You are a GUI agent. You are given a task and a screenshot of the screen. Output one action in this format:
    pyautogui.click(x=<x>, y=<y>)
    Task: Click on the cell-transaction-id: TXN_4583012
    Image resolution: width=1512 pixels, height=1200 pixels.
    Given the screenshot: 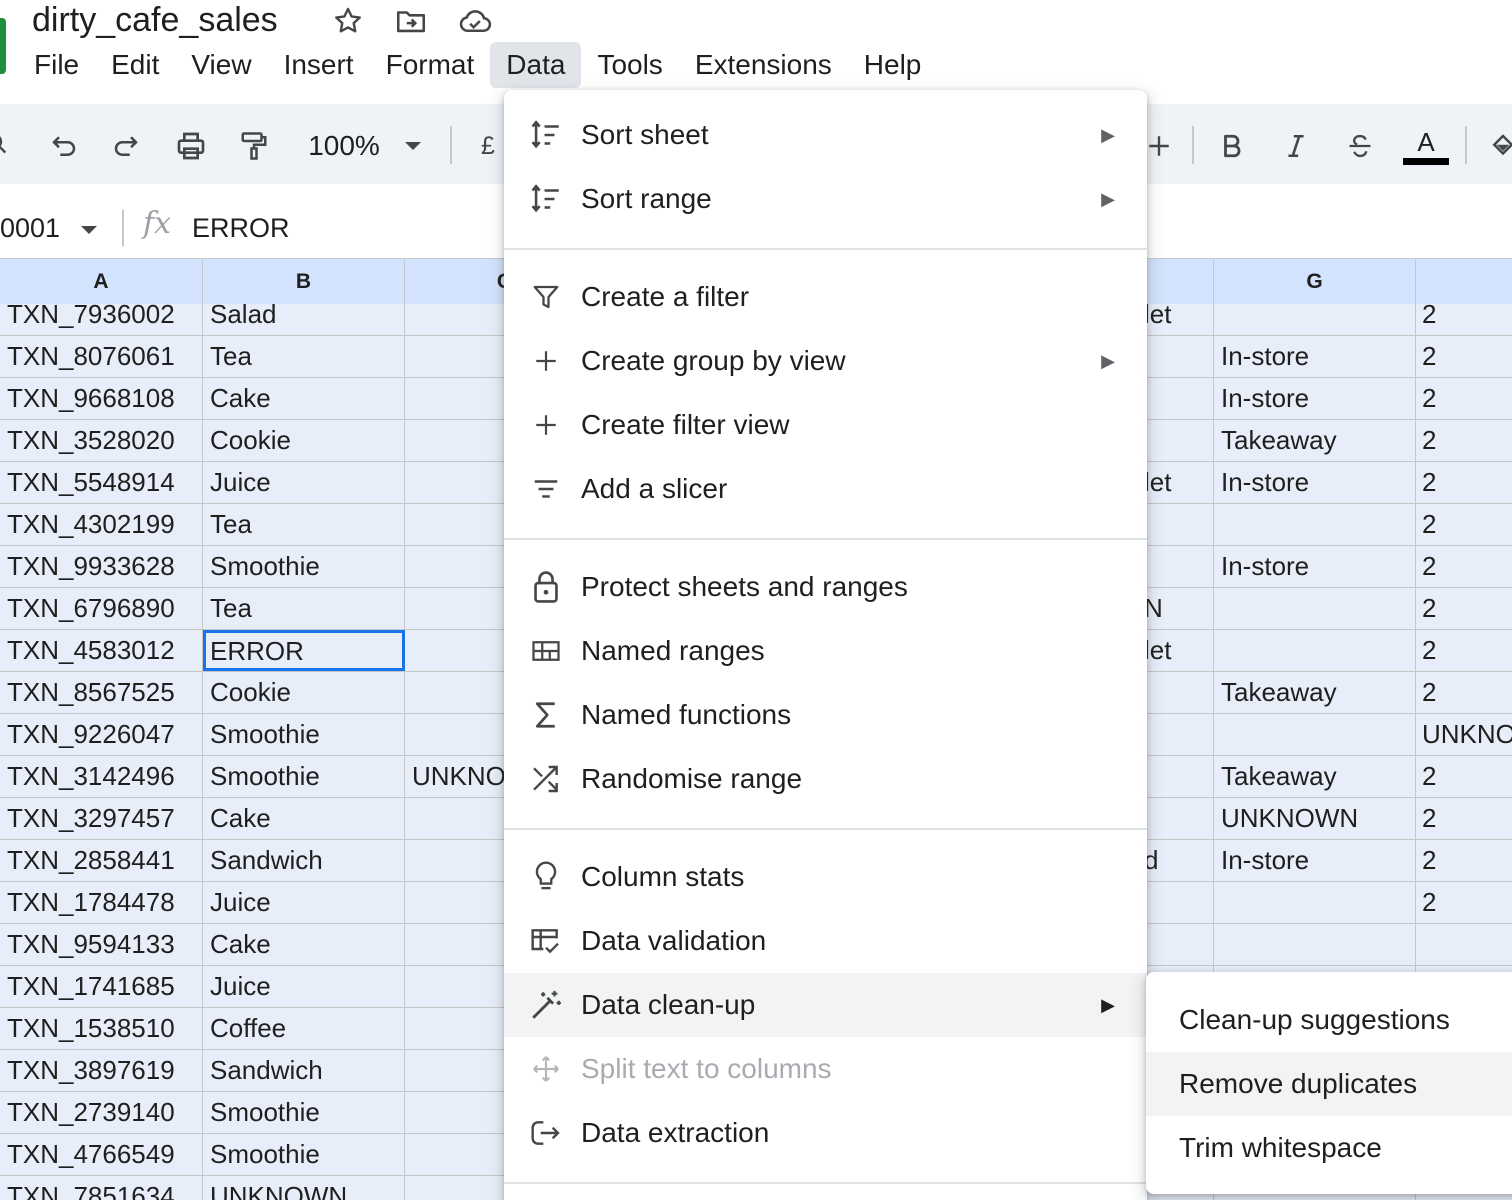 What is the action you would take?
    pyautogui.click(x=101, y=650)
    